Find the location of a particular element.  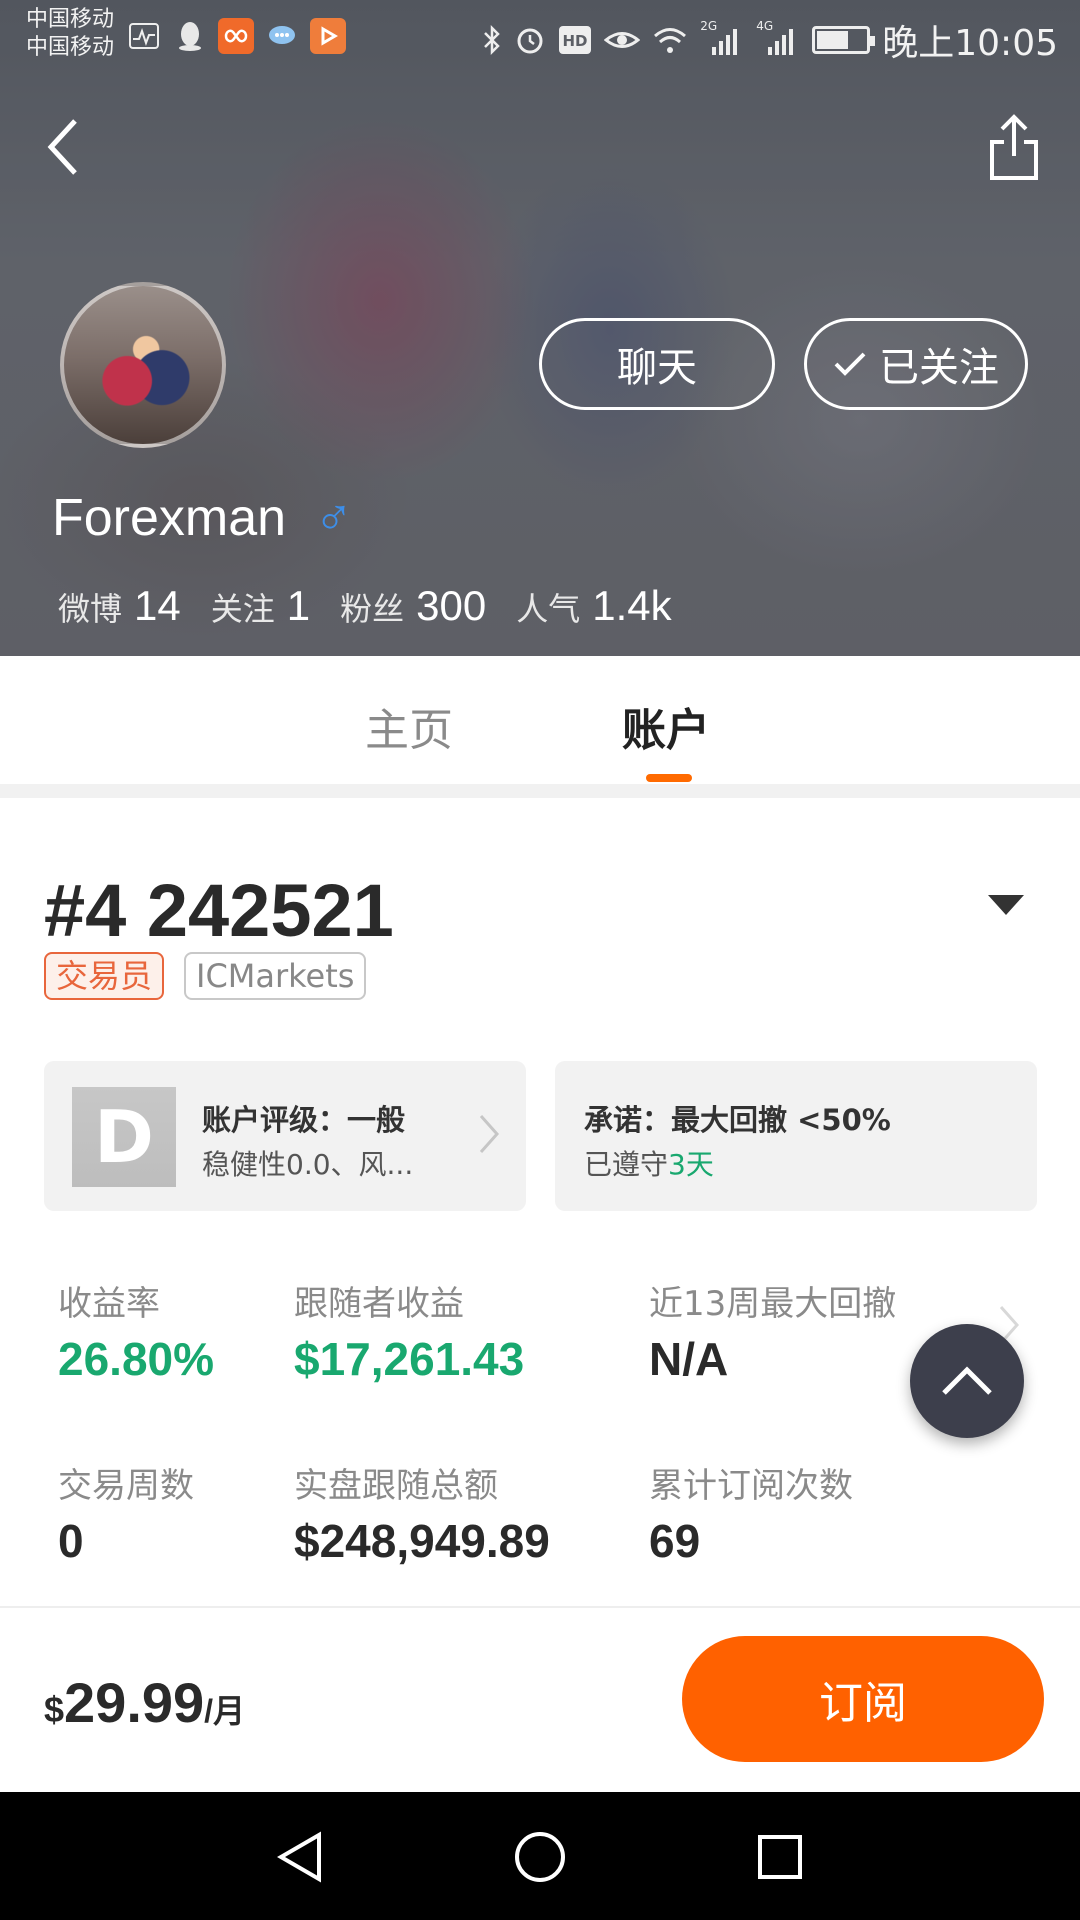

system-home-button is located at coordinates (540, 1857).